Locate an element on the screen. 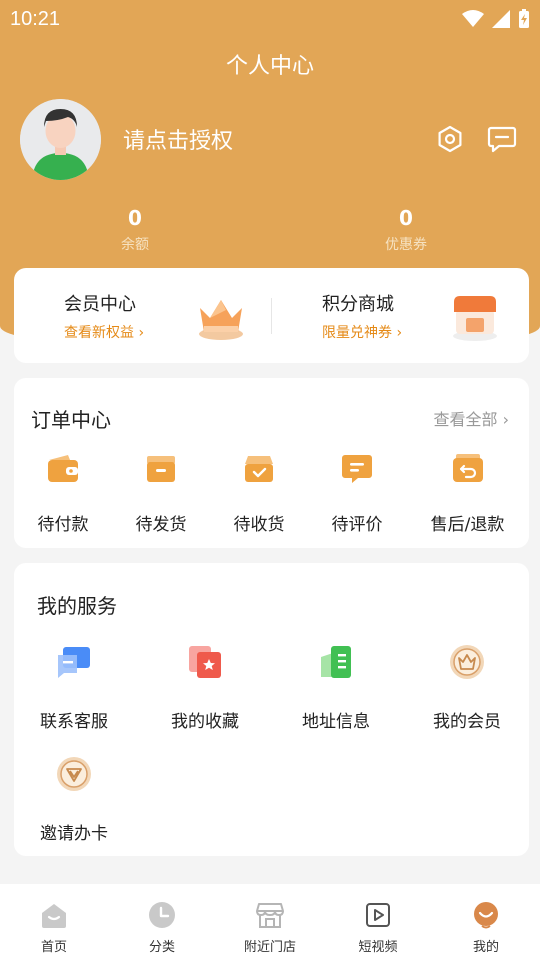 The height and width of the screenshot is (960, 540). balance-value: 0 is located at coordinates (135, 218).